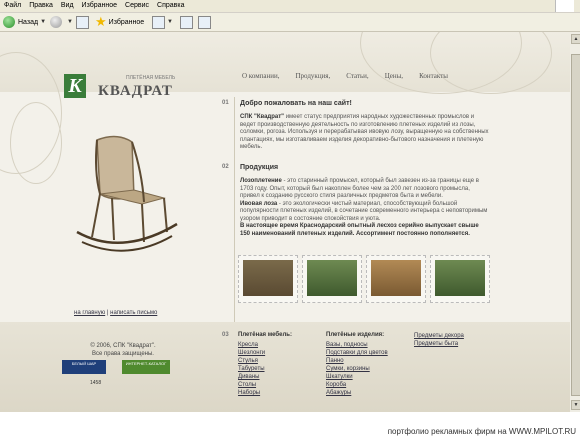 The width and height of the screenshot is (580, 439). What do you see at coordinates (126, 22) in the screenshot?
I see `favorites-label: Избранное` at bounding box center [126, 22].